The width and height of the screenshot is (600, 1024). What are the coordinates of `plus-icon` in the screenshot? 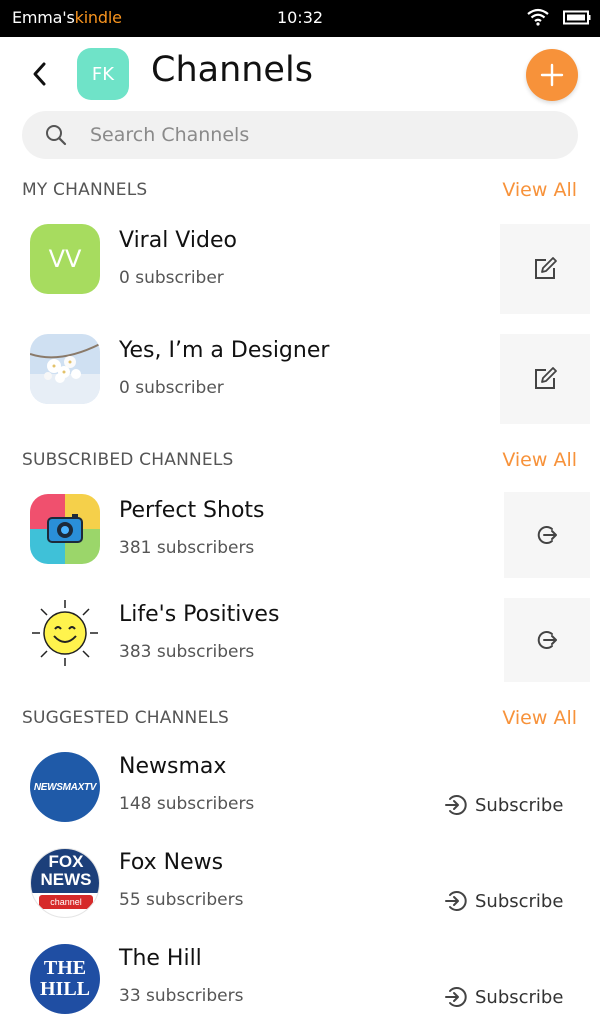 It's located at (552, 75).